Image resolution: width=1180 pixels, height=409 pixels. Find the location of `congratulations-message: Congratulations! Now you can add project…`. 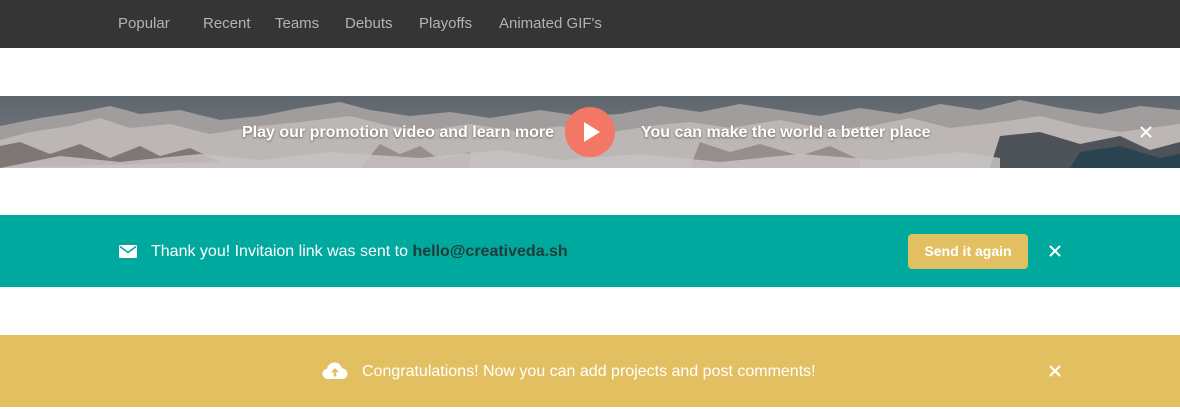

congratulations-message: Congratulations! Now you can add project… is located at coordinates (589, 371).